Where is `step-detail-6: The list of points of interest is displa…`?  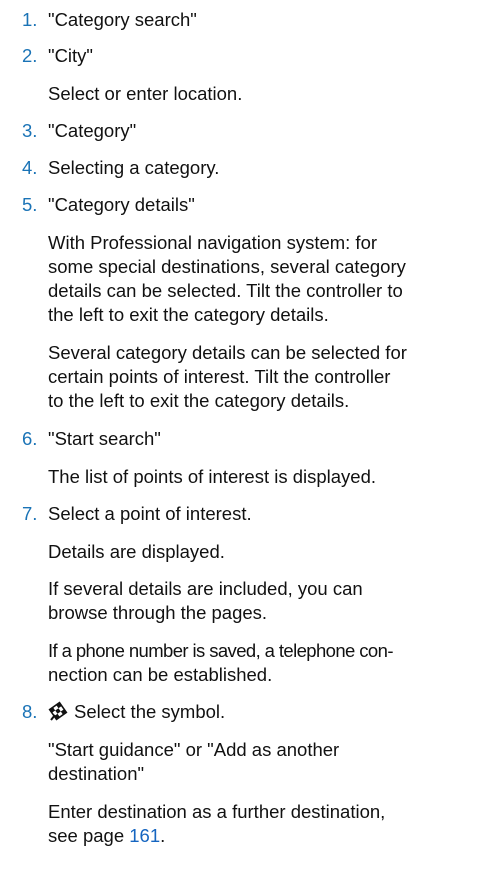 step-detail-6: The list of points of interest is displa… is located at coordinates (212, 476).